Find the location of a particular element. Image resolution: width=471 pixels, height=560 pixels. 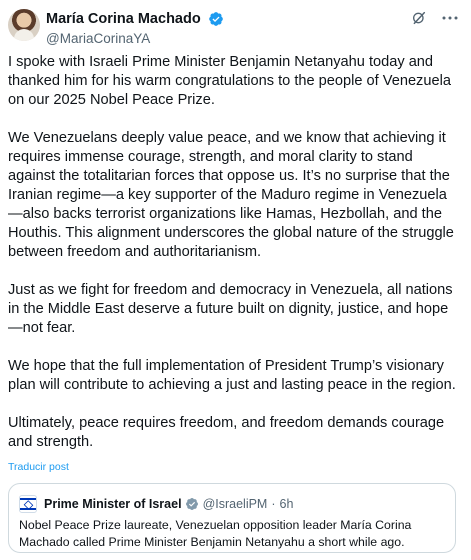

verified-badge-icon is located at coordinates (216, 18).